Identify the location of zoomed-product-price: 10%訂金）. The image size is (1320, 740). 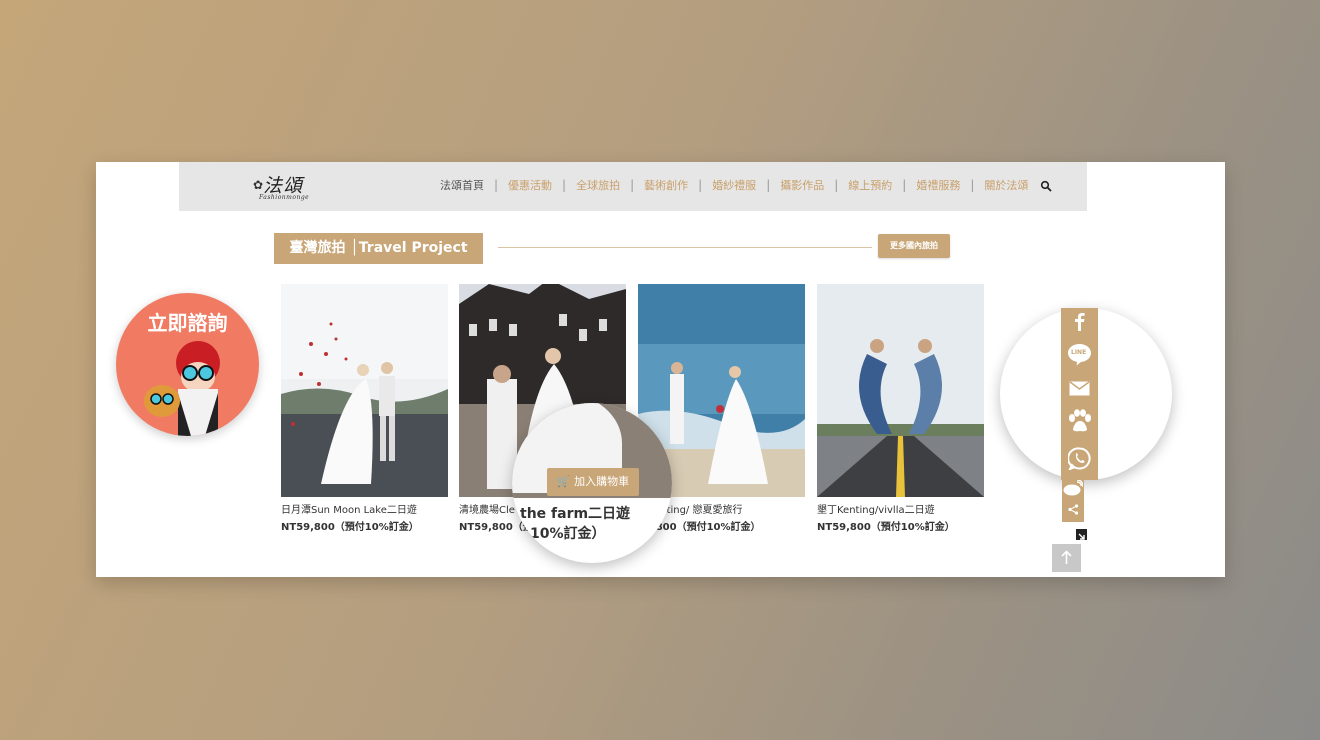
(568, 534).